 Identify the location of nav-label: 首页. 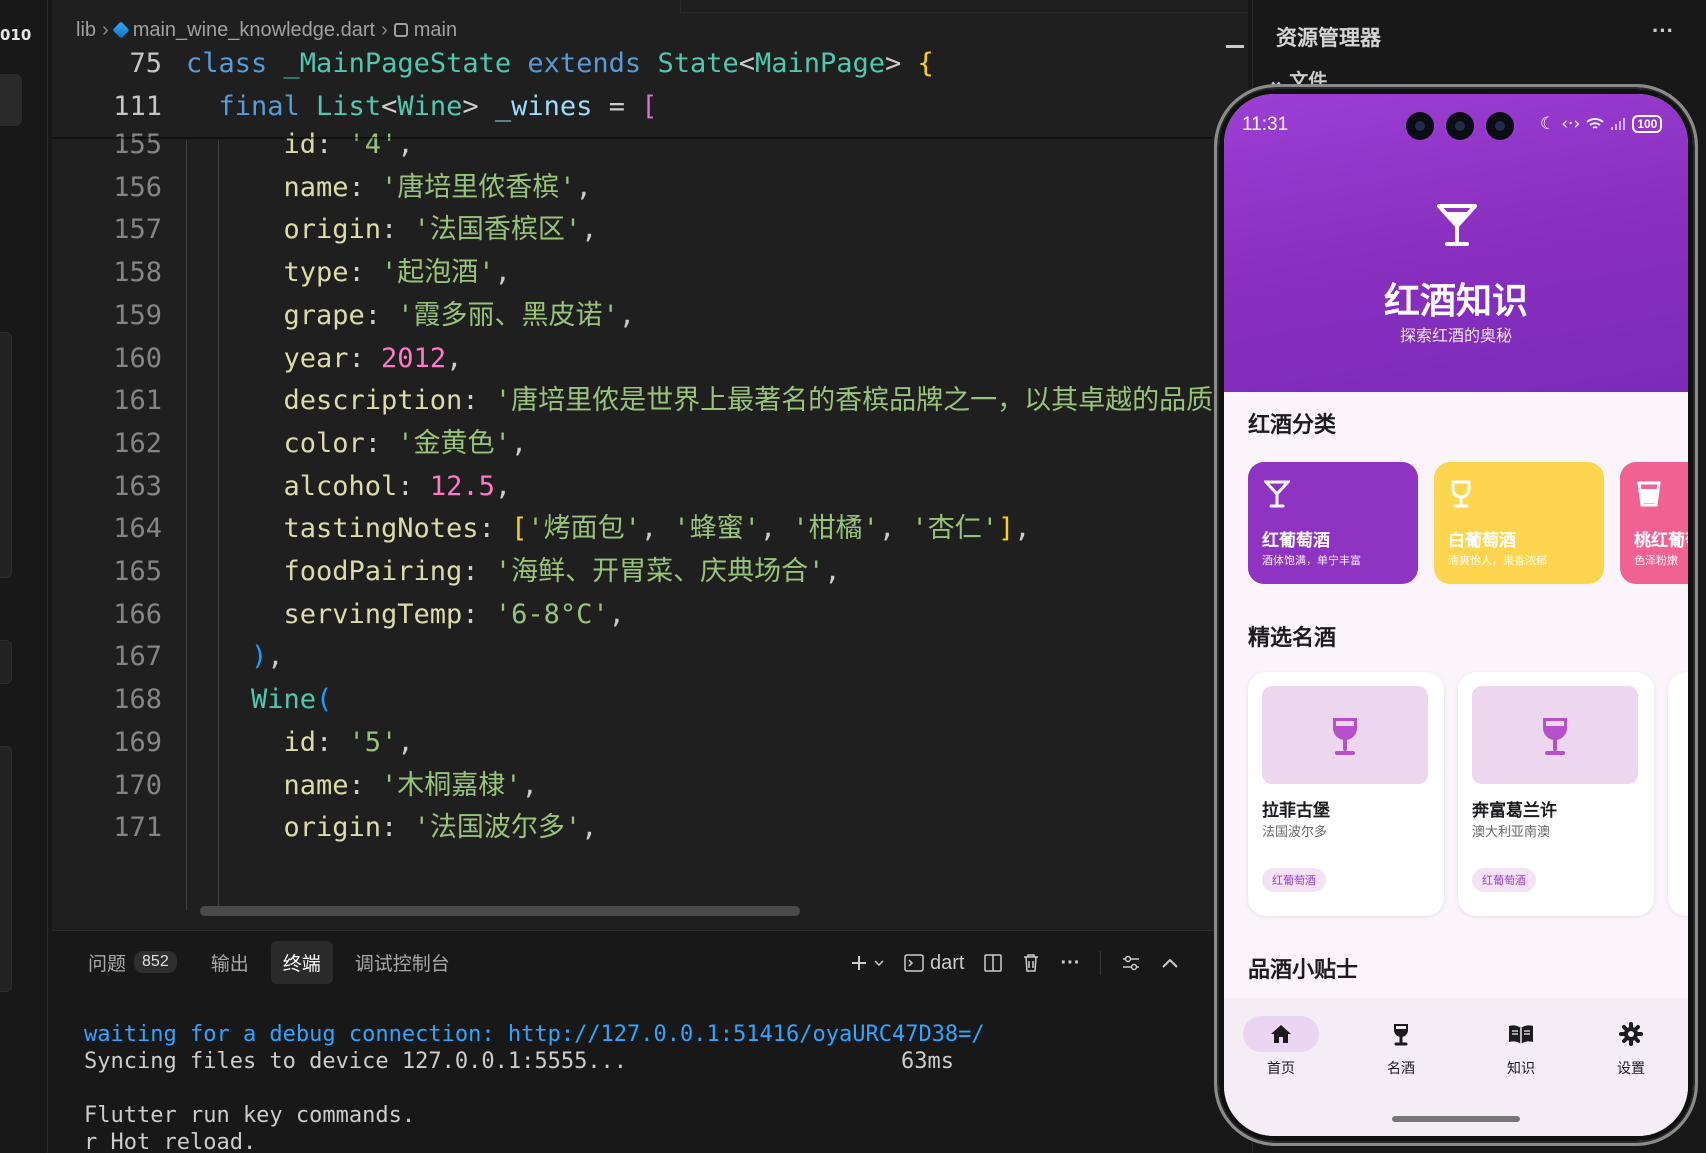
(1281, 1069).